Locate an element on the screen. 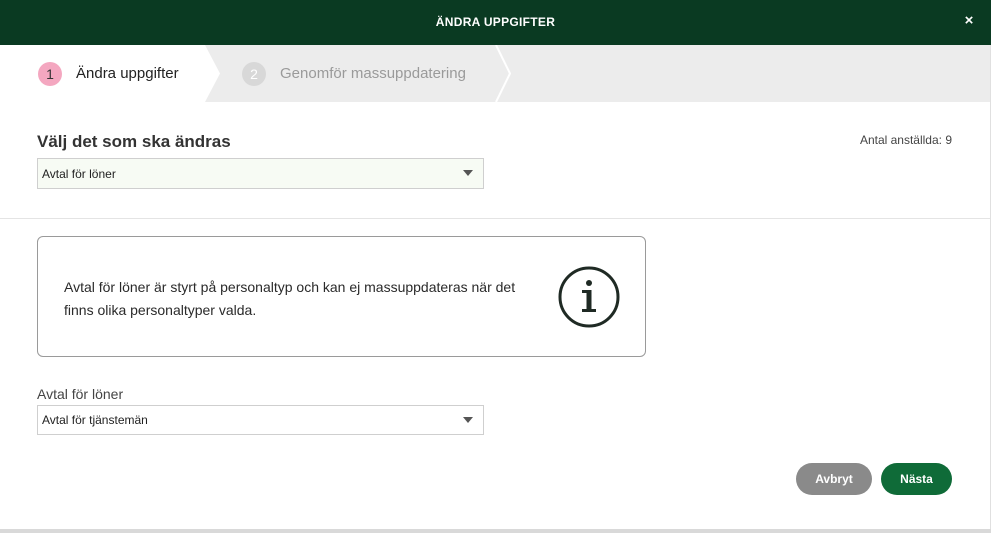 This screenshot has height=533, width=991. background-table-edge is located at coordinates (495, 531).